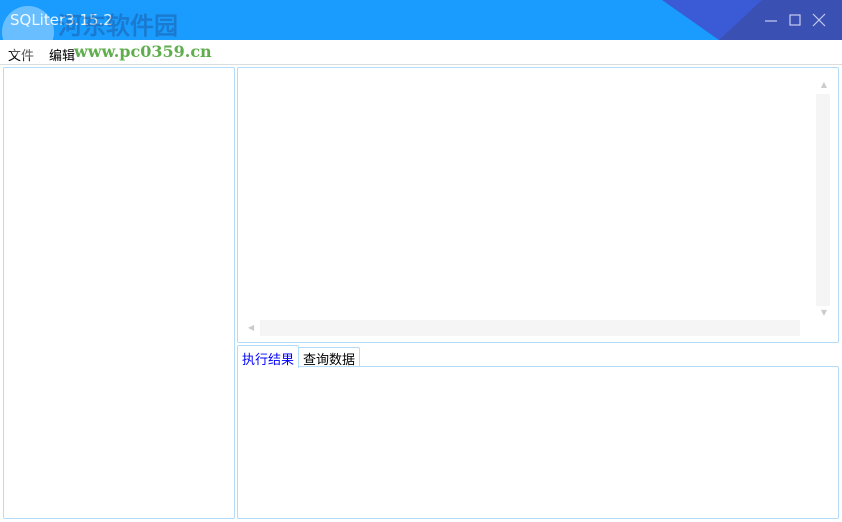 This screenshot has width=842, height=522. Describe the element at coordinates (530, 328) in the screenshot. I see `horizontal-scrollbar` at that location.